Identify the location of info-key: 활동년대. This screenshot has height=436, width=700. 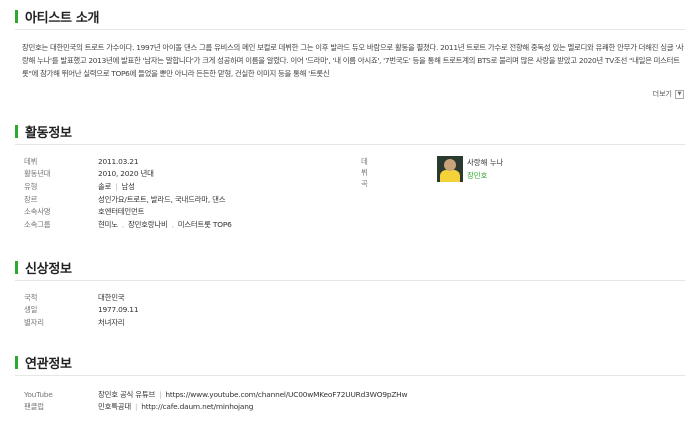
(37, 174).